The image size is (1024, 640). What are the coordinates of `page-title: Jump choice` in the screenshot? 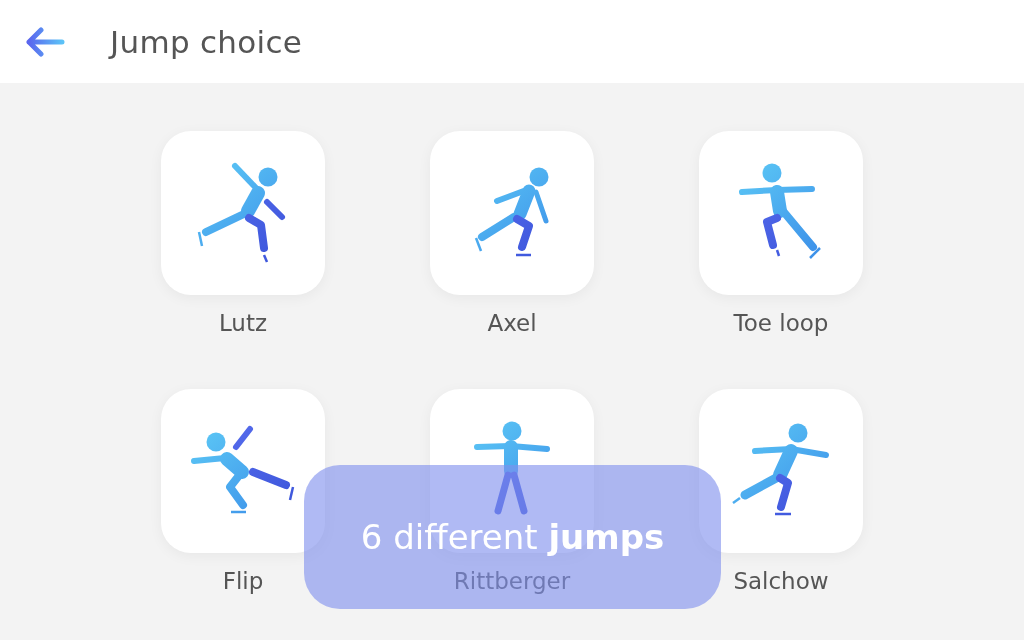 It's located at (206, 41).